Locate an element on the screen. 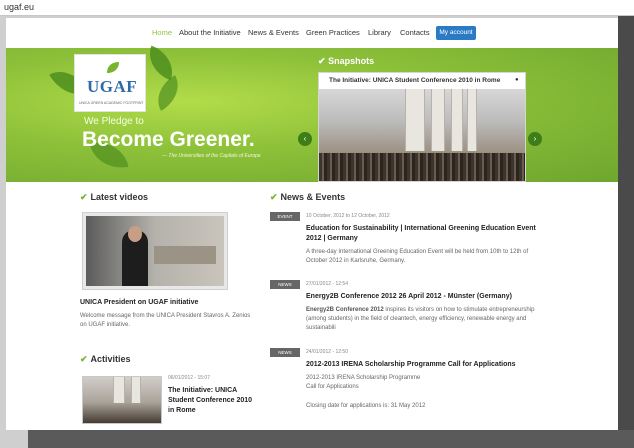  latest-videos-heading: ✔ Latest videos is located at coordinates (114, 197).